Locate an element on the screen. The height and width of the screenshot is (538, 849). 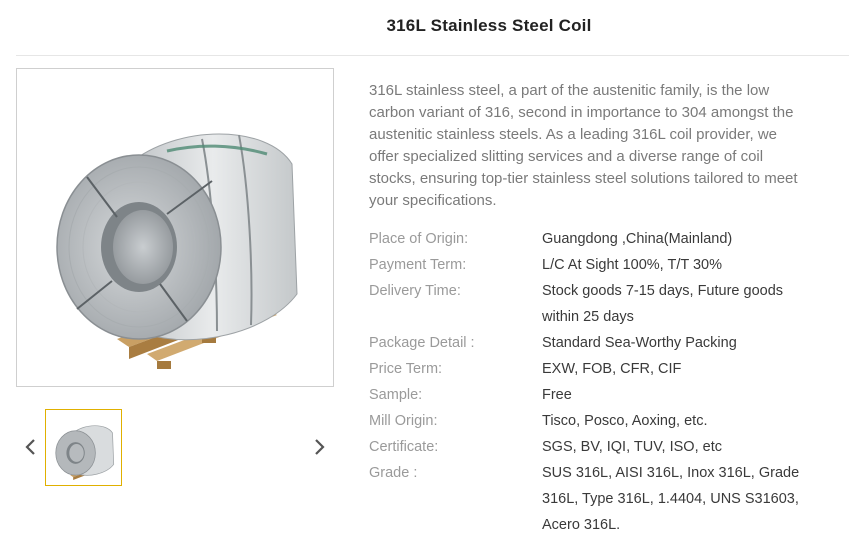
gallery-thumbnail is located at coordinates (83, 447).